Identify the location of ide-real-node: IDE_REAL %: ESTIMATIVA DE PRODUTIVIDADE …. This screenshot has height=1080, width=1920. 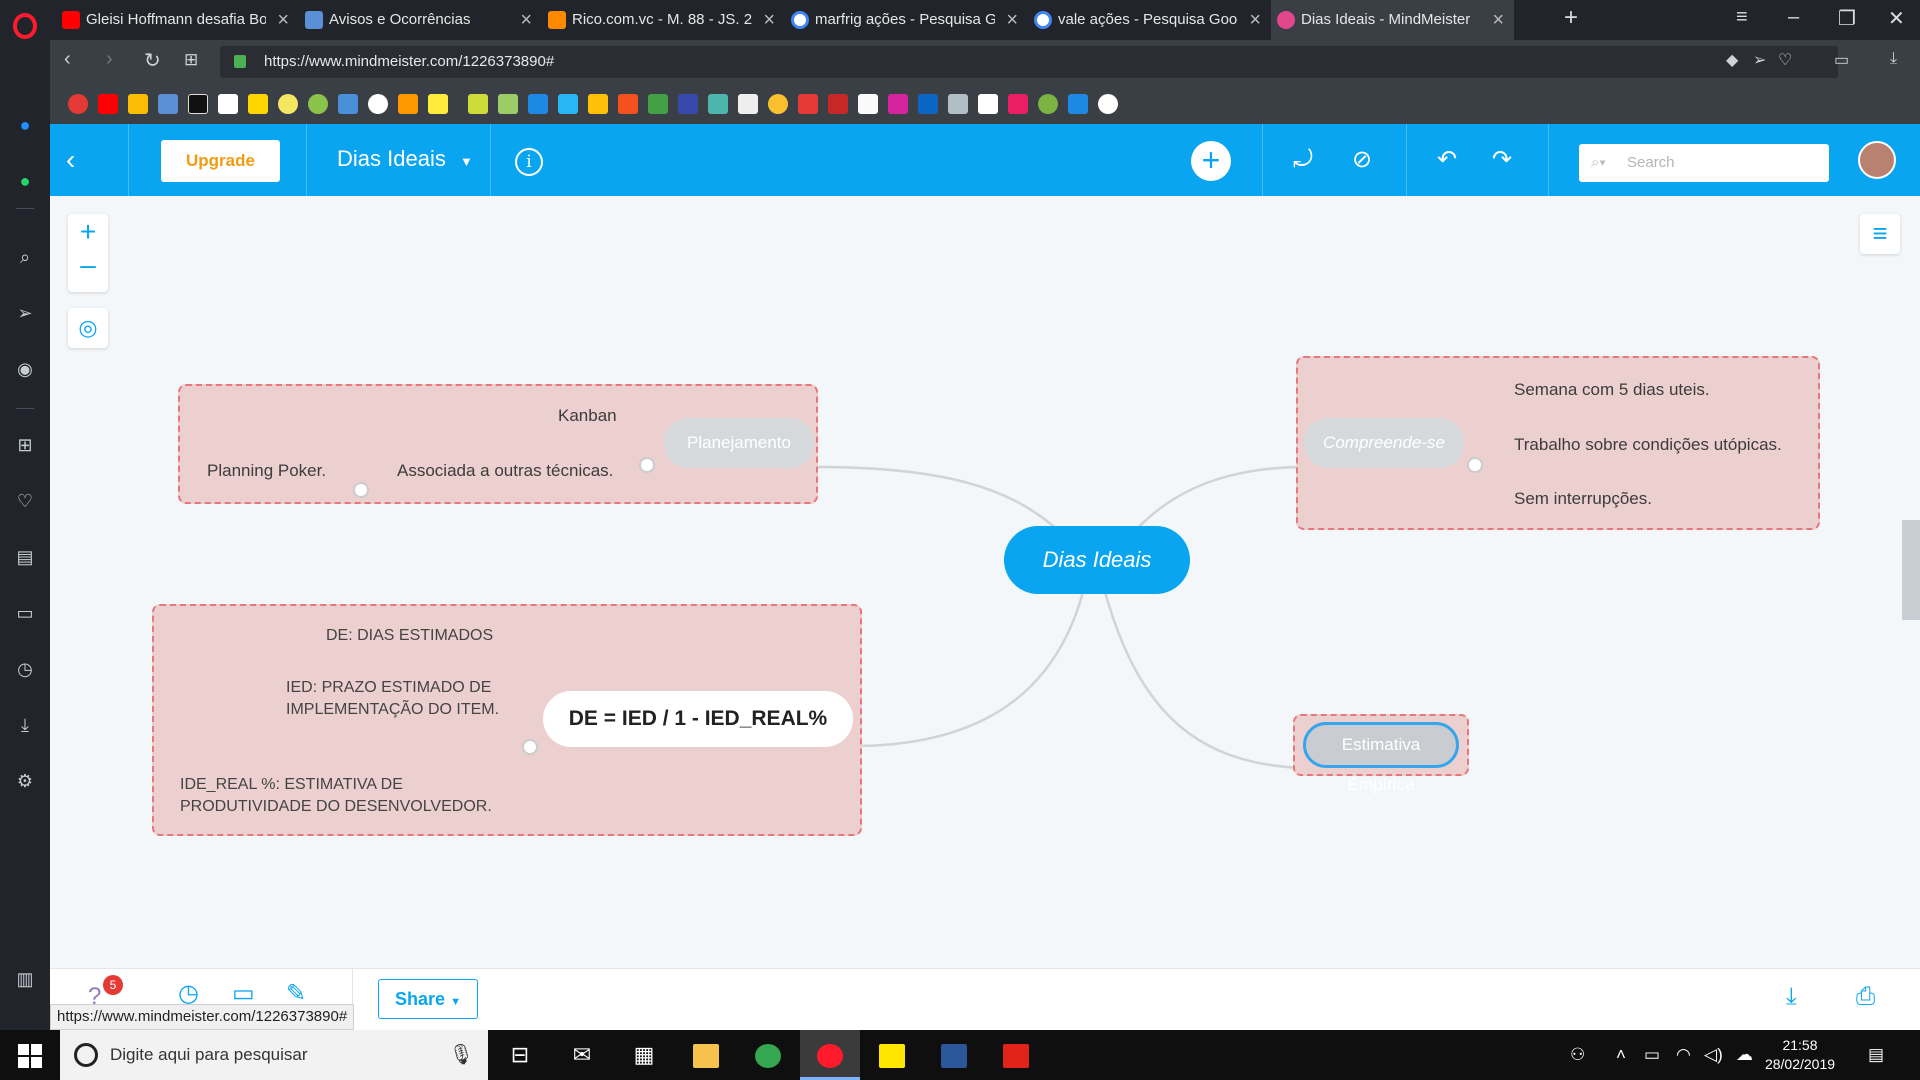
(350, 796).